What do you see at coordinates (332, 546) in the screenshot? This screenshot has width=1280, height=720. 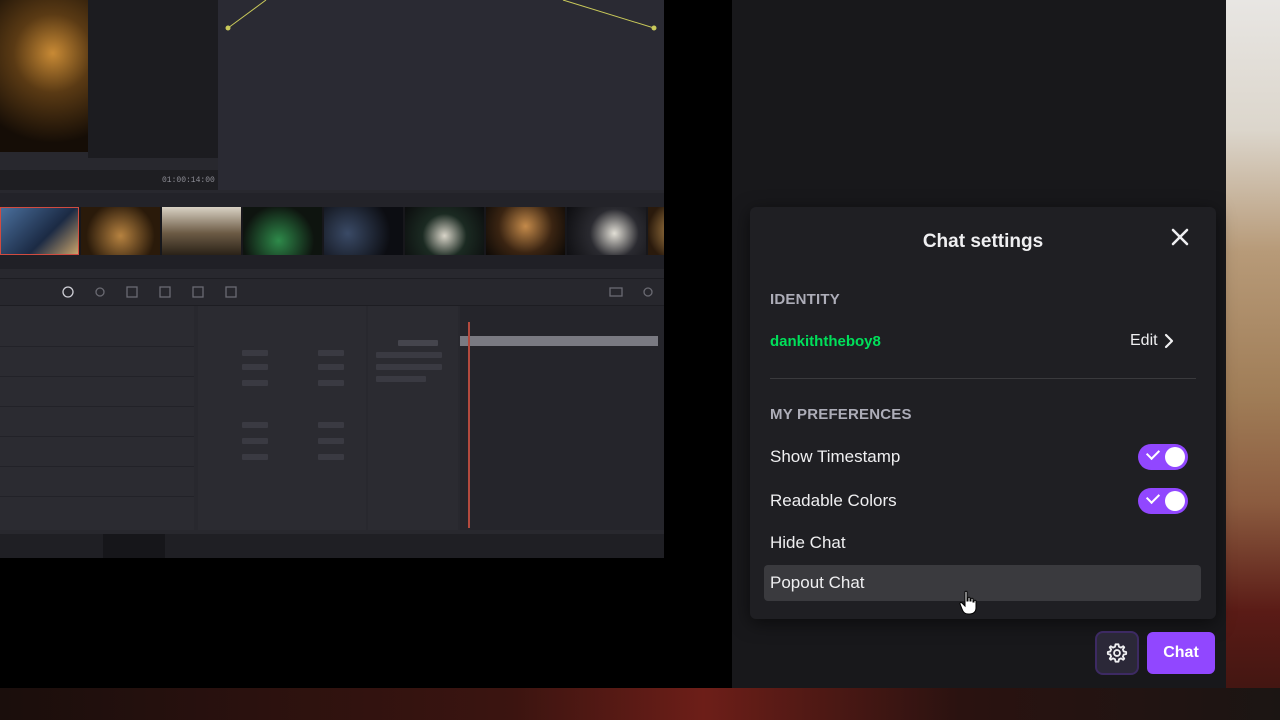 I see `page-tabs` at bounding box center [332, 546].